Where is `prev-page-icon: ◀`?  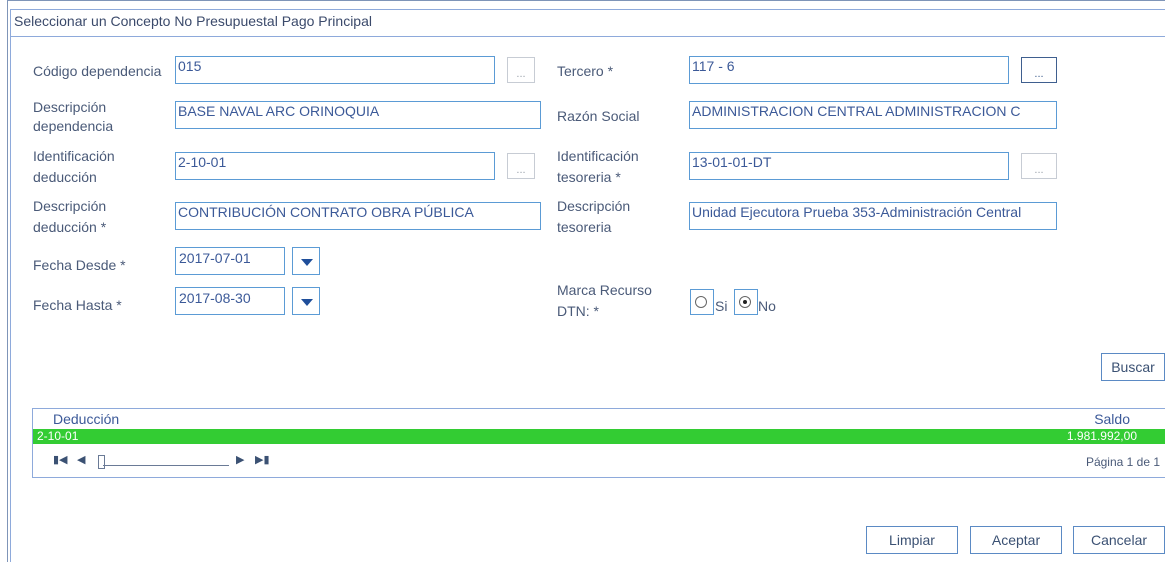
prev-page-icon: ◀ is located at coordinates (81, 460).